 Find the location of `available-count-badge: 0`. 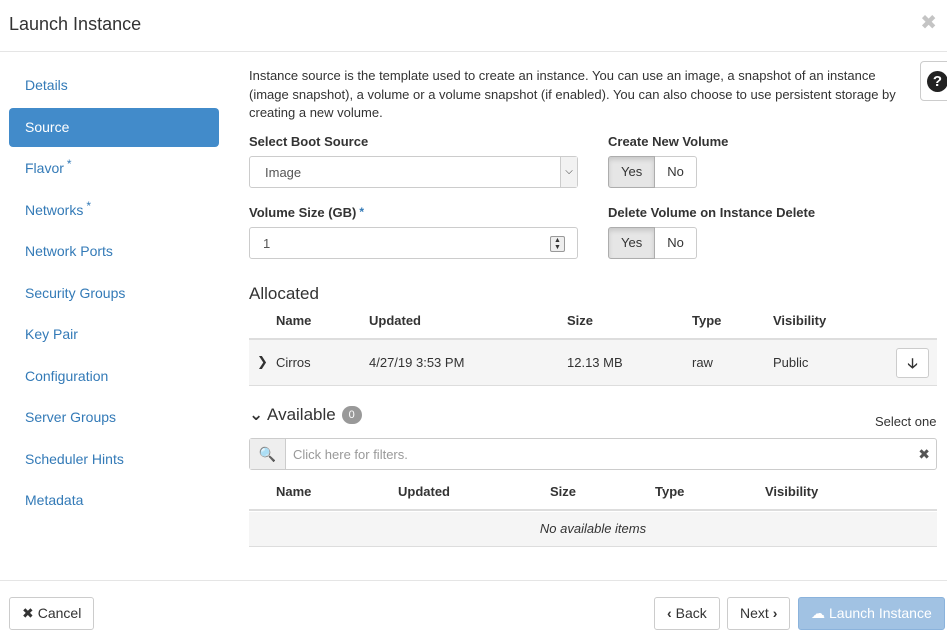

available-count-badge: 0 is located at coordinates (351, 415).